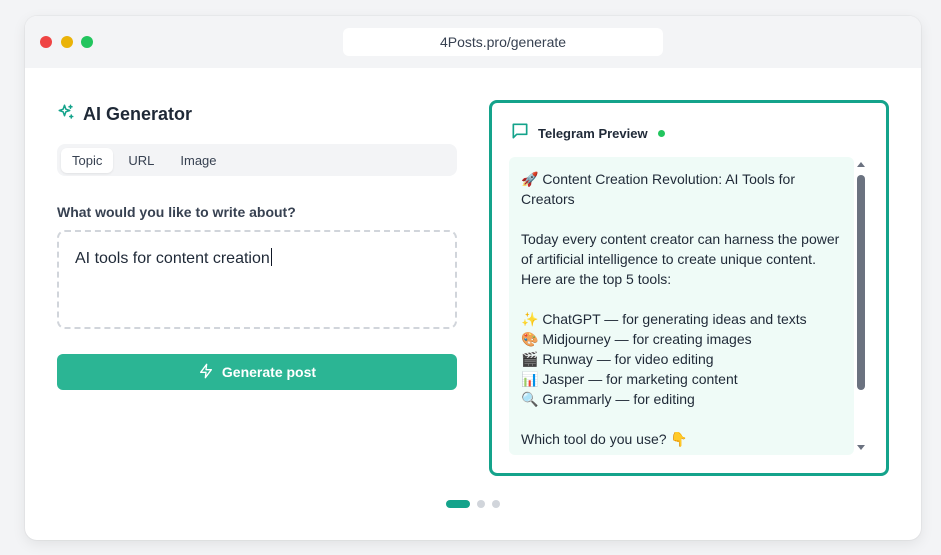 The height and width of the screenshot is (555, 941). Describe the element at coordinates (269, 372) in the screenshot. I see `generate-post-label: Generate post` at that location.